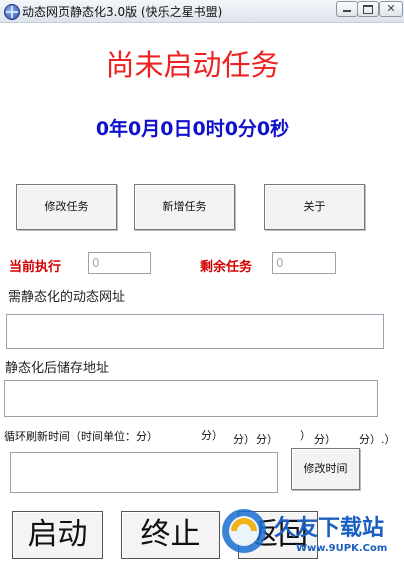 This screenshot has width=404, height=565. What do you see at coordinates (305, 435) in the screenshot?
I see `refresh-fragment: ）` at bounding box center [305, 435].